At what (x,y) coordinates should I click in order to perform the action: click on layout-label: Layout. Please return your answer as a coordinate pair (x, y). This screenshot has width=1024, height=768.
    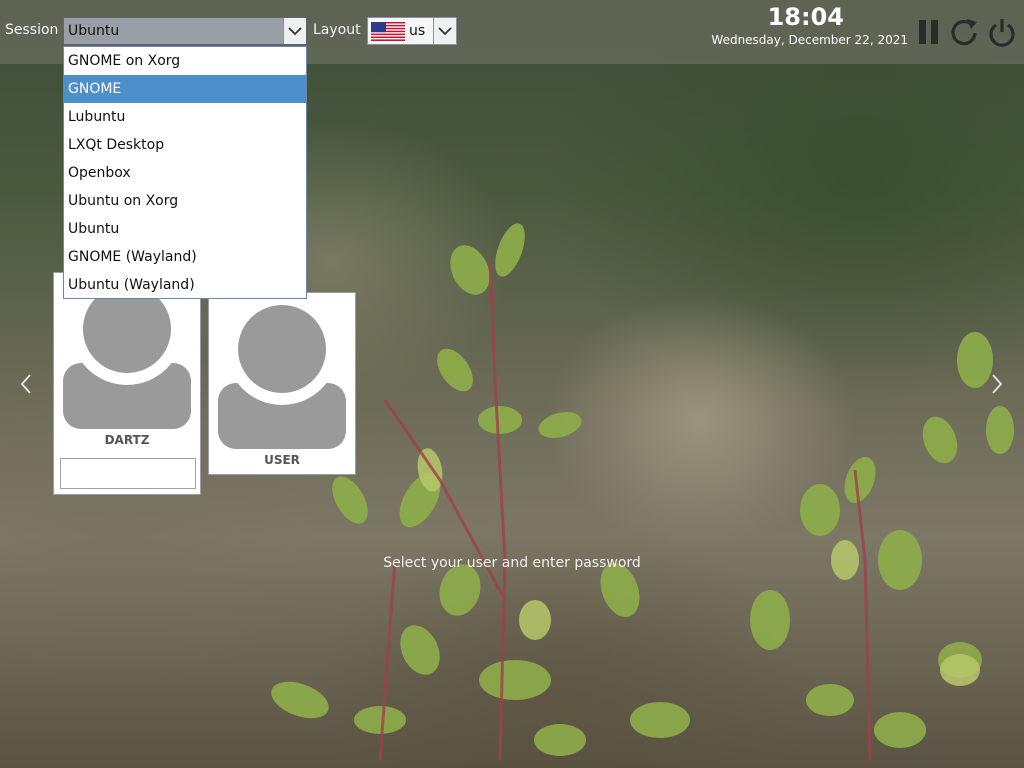
    Looking at the image, I should click on (337, 30).